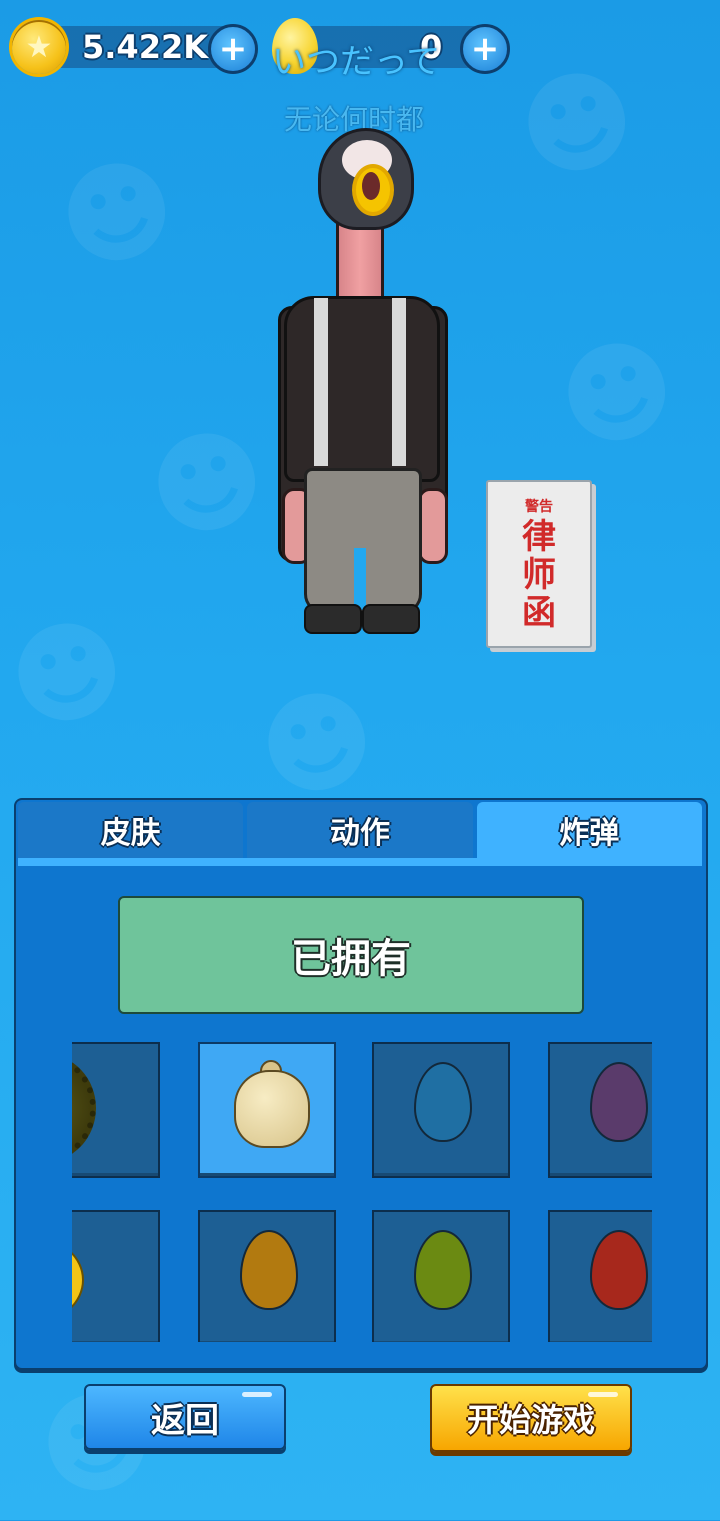 This screenshot has width=720, height=1521. What do you see at coordinates (272, 1109) in the screenshot?
I see `bell-icon` at bounding box center [272, 1109].